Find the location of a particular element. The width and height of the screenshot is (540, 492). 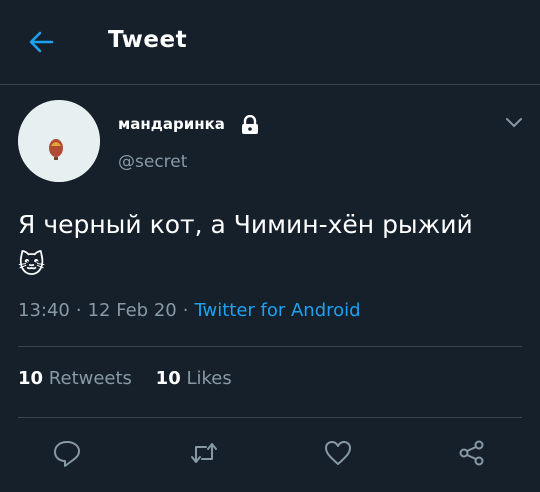

like-icon is located at coordinates (338, 453).